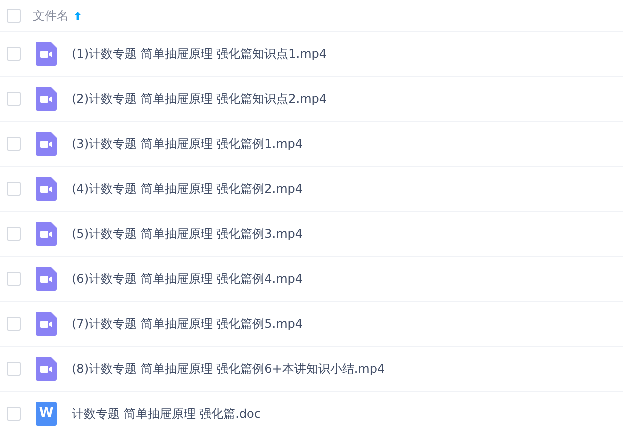 This screenshot has width=623, height=430. What do you see at coordinates (188, 144) in the screenshot?
I see `file-name: (3)计数专题 简单抽屉原理 强化篇例1.mp4` at bounding box center [188, 144].